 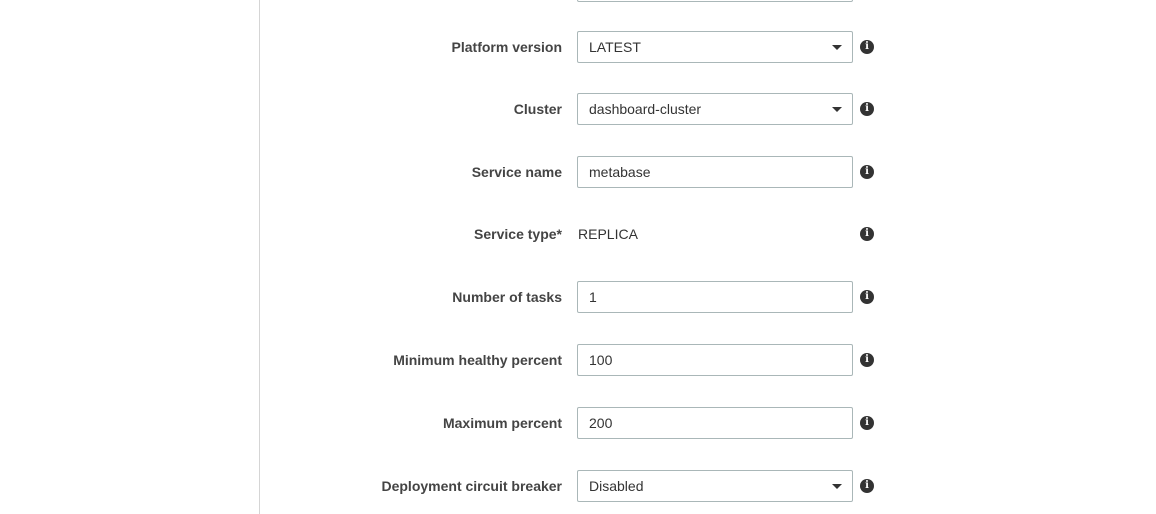 I want to click on number-of-tasks-label: Number of tasks, so click(x=507, y=297).